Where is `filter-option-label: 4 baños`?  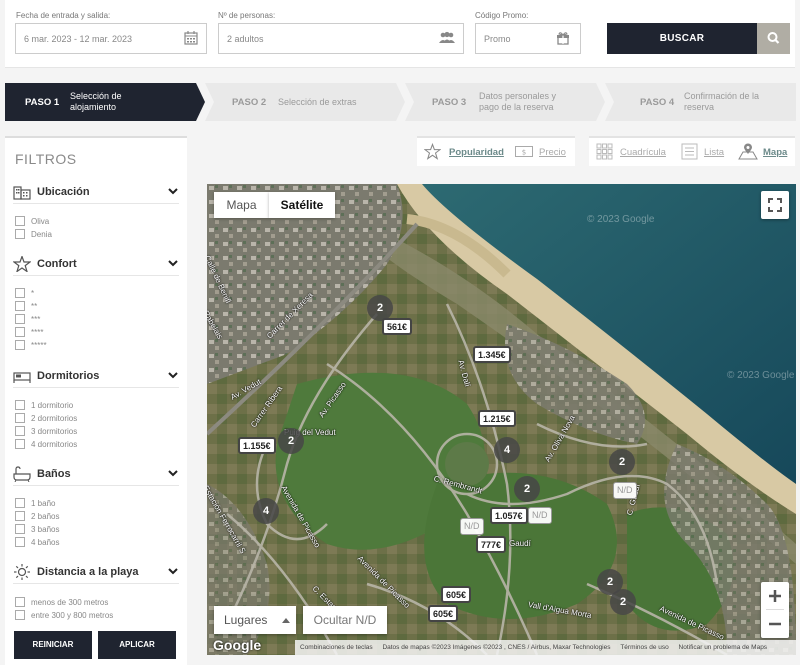
filter-option-label: 4 baños is located at coordinates (45, 542).